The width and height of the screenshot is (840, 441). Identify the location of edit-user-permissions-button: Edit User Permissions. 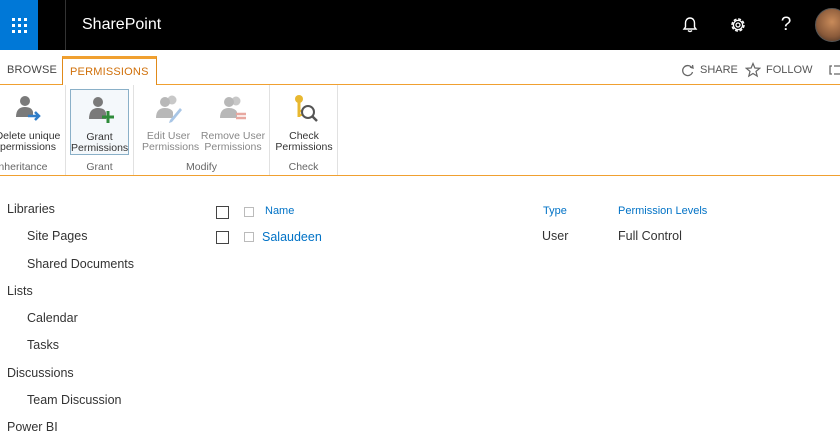
(171, 122).